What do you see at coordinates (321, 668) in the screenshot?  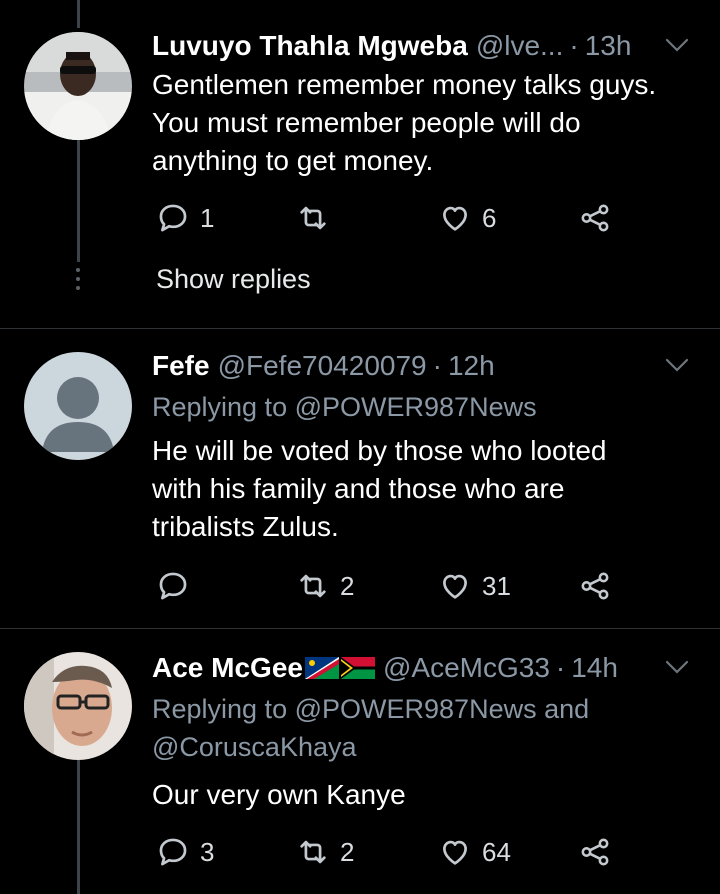 I see `namibia-flag-icon` at bounding box center [321, 668].